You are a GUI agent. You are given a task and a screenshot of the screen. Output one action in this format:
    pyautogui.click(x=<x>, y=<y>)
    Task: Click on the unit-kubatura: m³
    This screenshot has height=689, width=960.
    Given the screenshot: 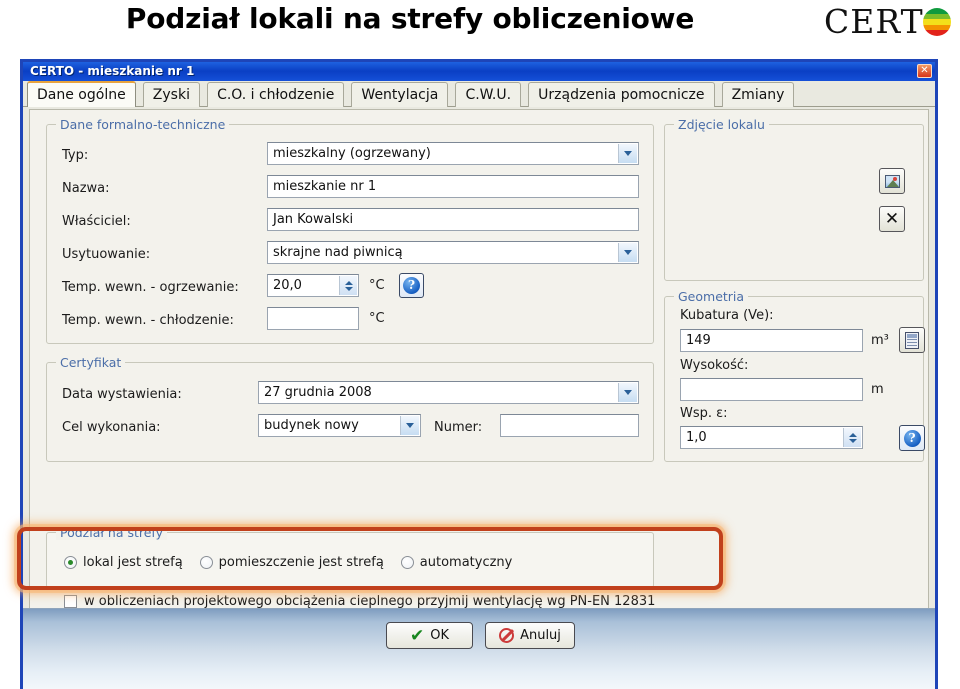 What is the action you would take?
    pyautogui.click(x=880, y=340)
    